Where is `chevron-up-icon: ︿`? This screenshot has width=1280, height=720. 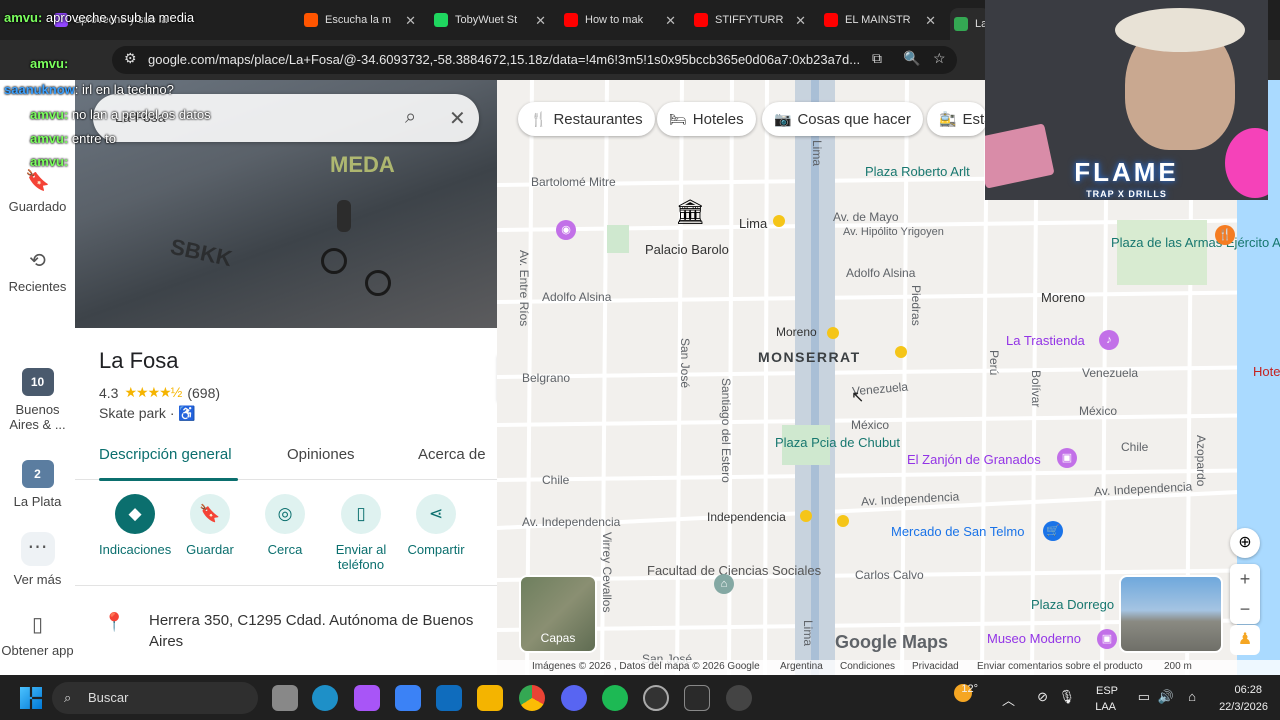
chevron-up-icon: ︿ is located at coordinates (1008, 699).